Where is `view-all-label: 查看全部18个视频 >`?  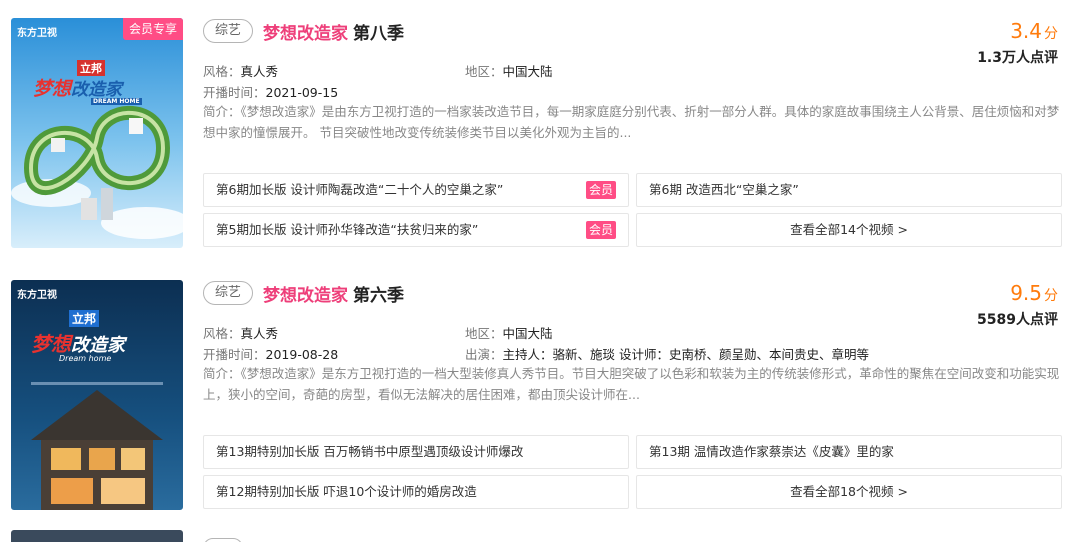
view-all-label: 查看全部18个视频 > is located at coordinates (849, 491).